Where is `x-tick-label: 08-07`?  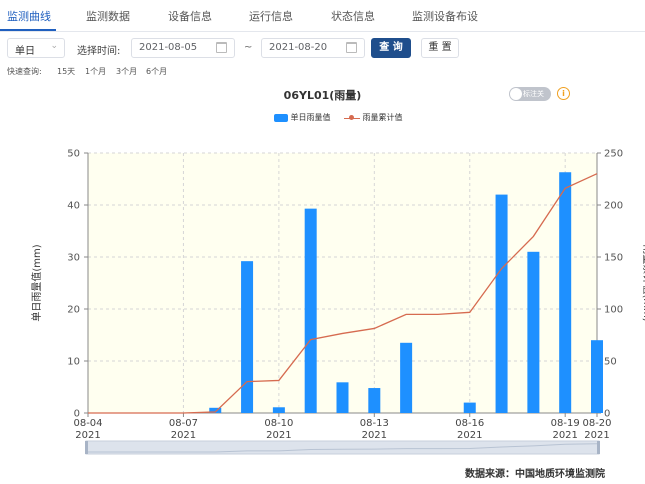 x-tick-label: 08-07 is located at coordinates (183, 423).